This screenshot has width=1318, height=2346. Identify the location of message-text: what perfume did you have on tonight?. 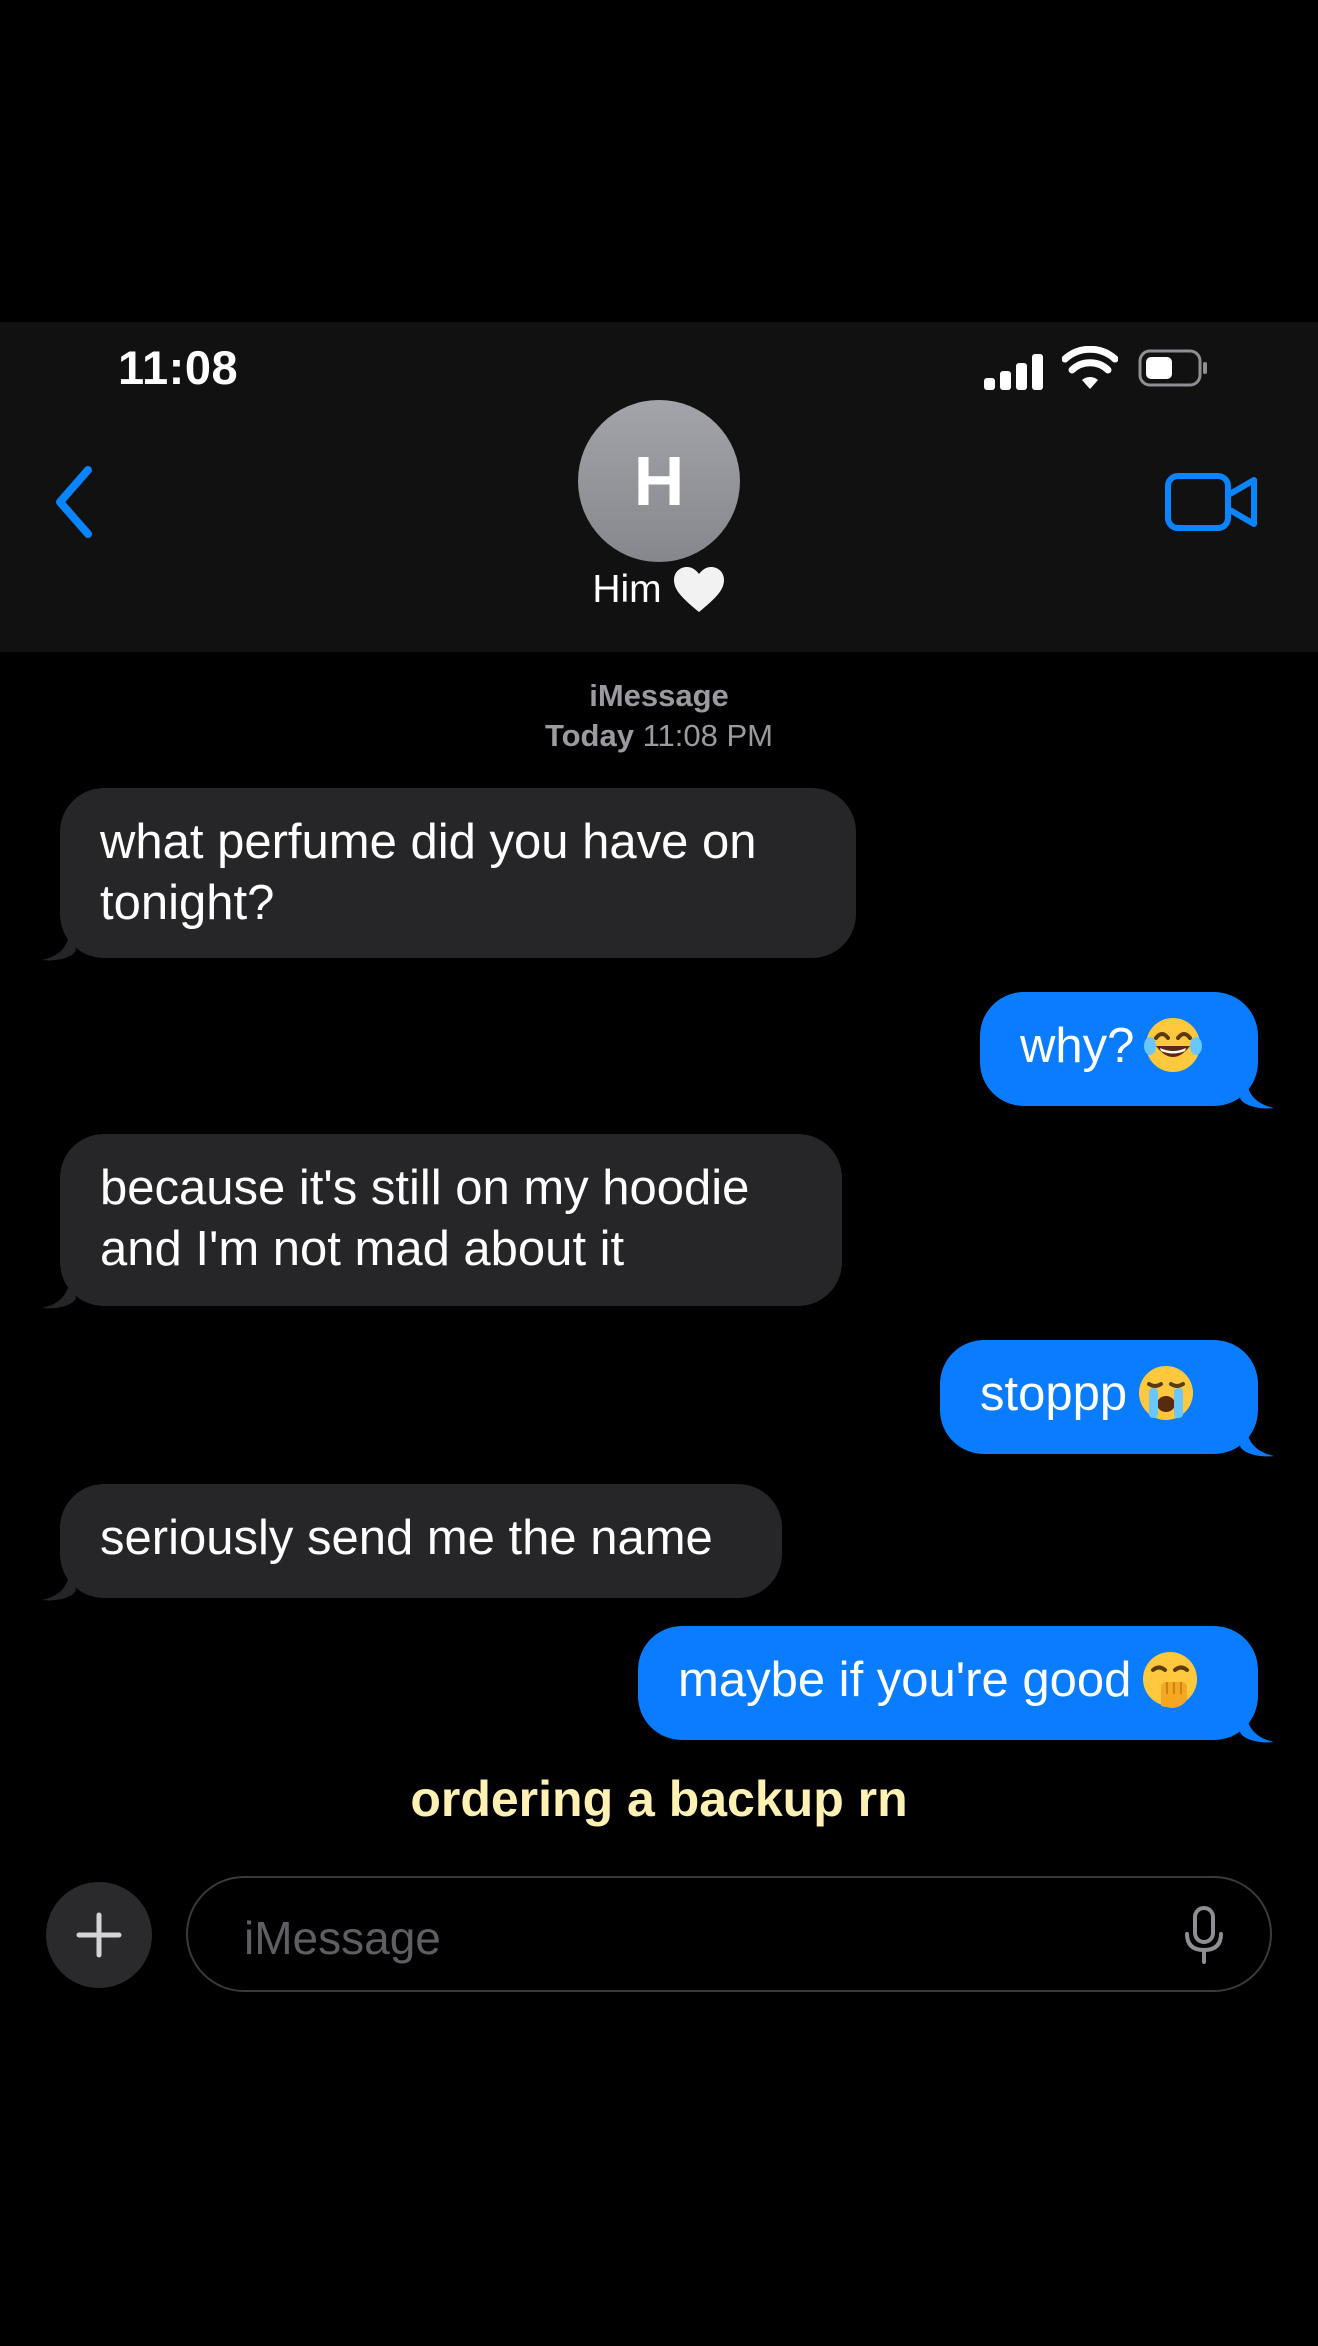
(428, 872).